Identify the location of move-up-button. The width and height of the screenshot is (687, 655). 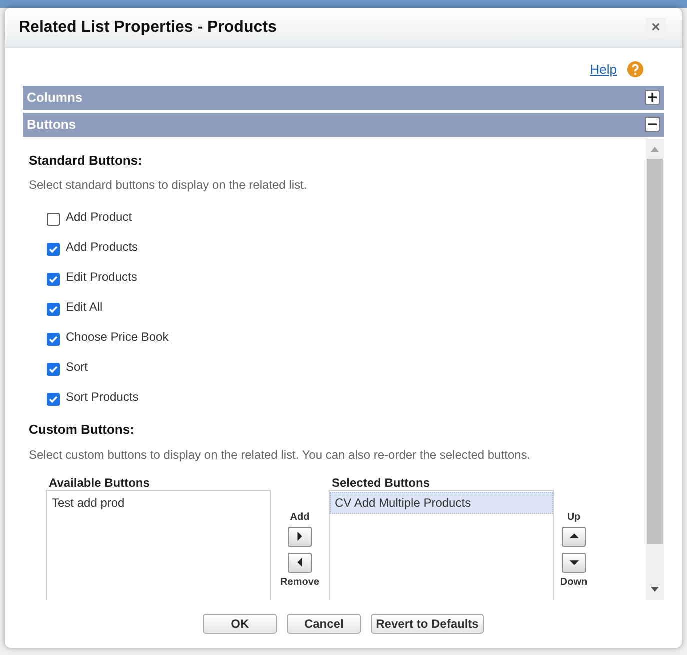
(574, 536).